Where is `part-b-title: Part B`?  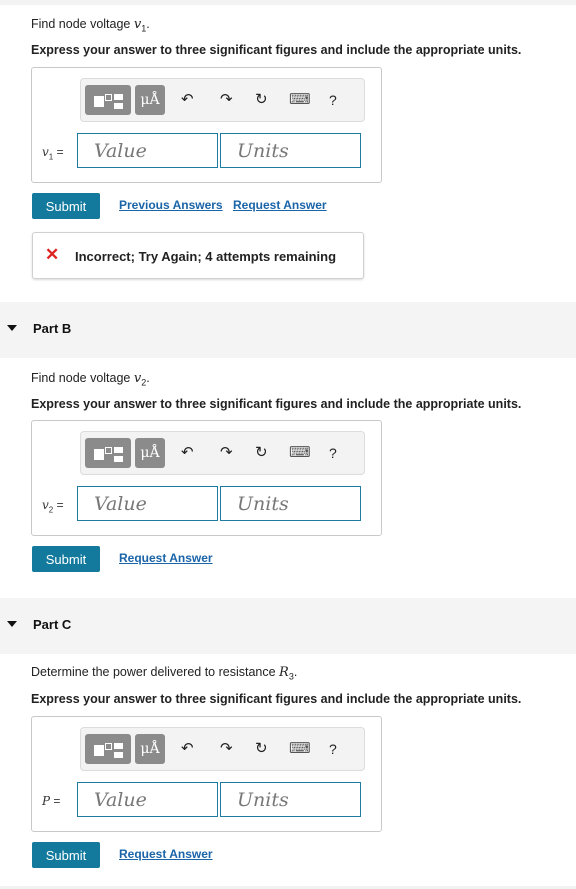
part-b-title: Part B is located at coordinates (52, 328).